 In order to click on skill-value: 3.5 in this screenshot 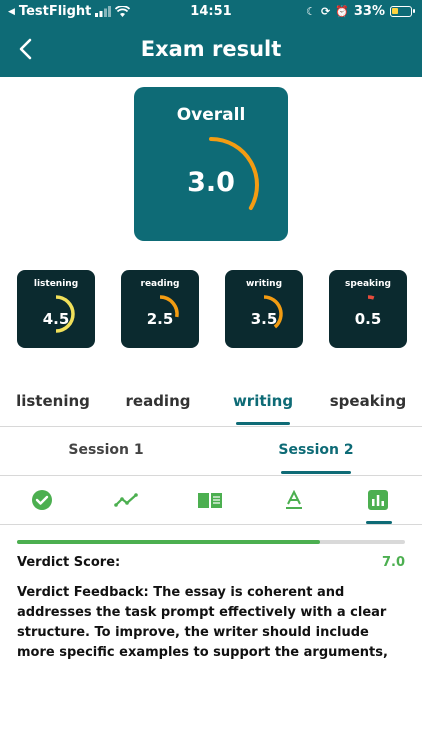, I will do `click(264, 319)`.